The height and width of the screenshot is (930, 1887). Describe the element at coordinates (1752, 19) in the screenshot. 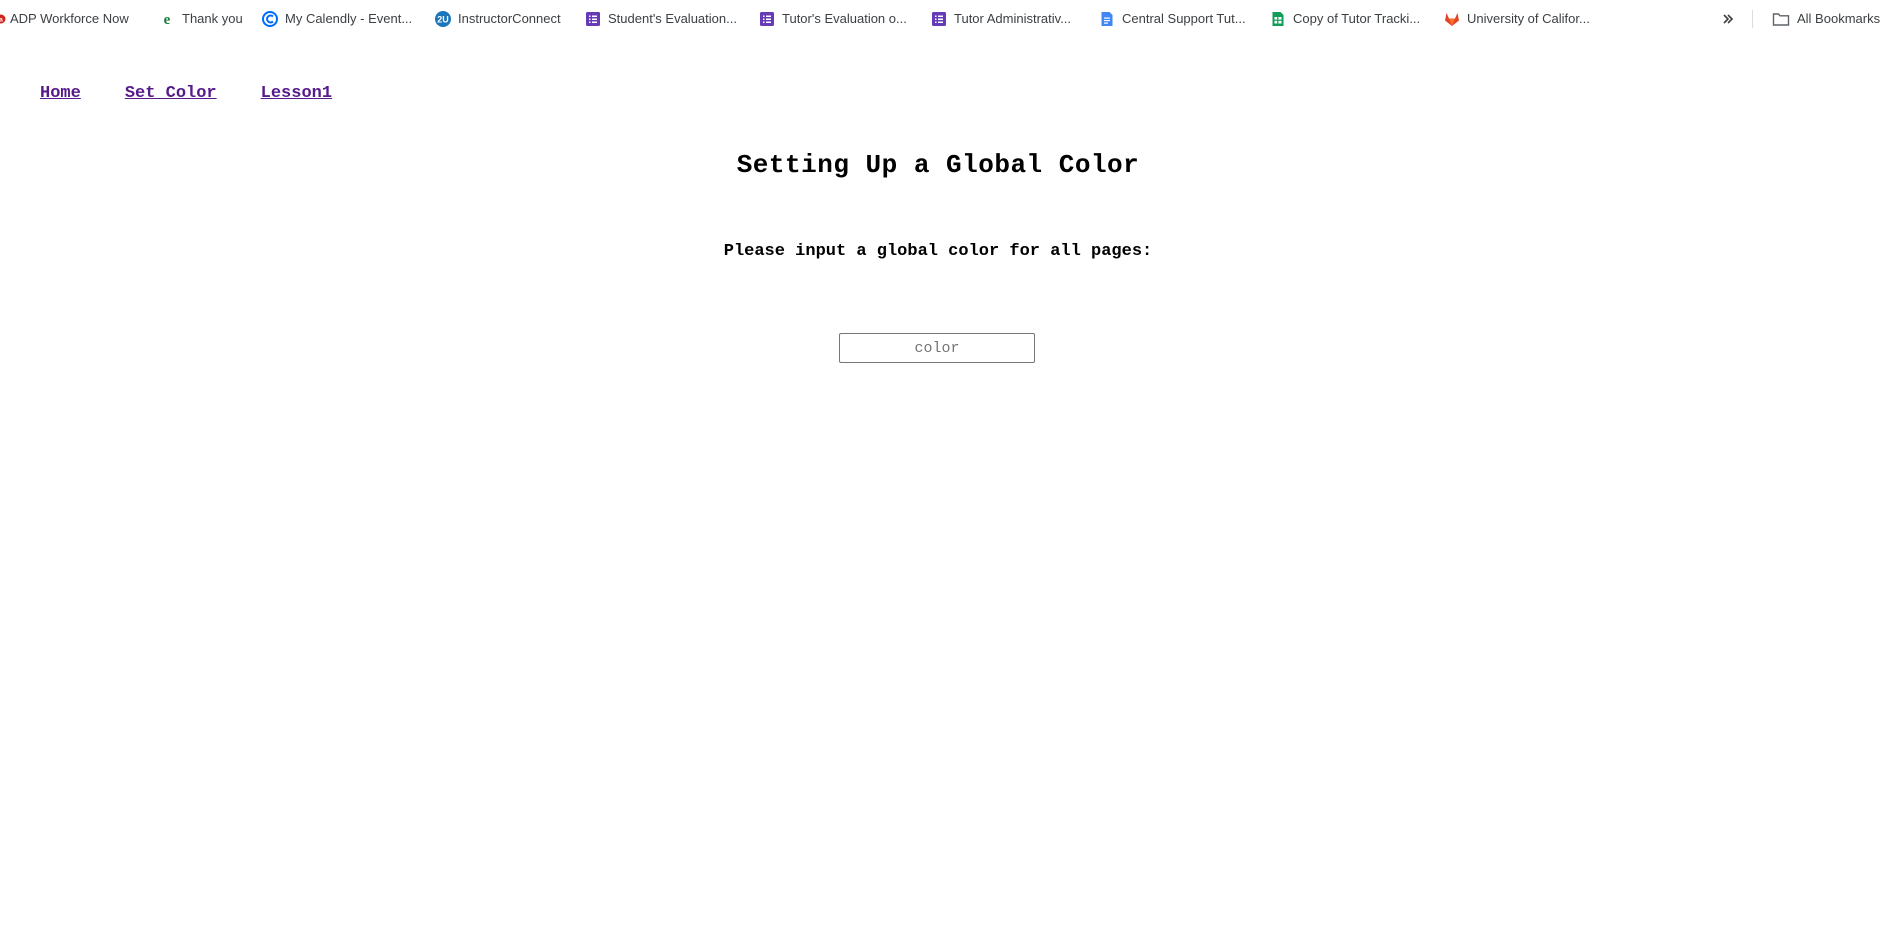

I see `bookmarks-separator` at that location.